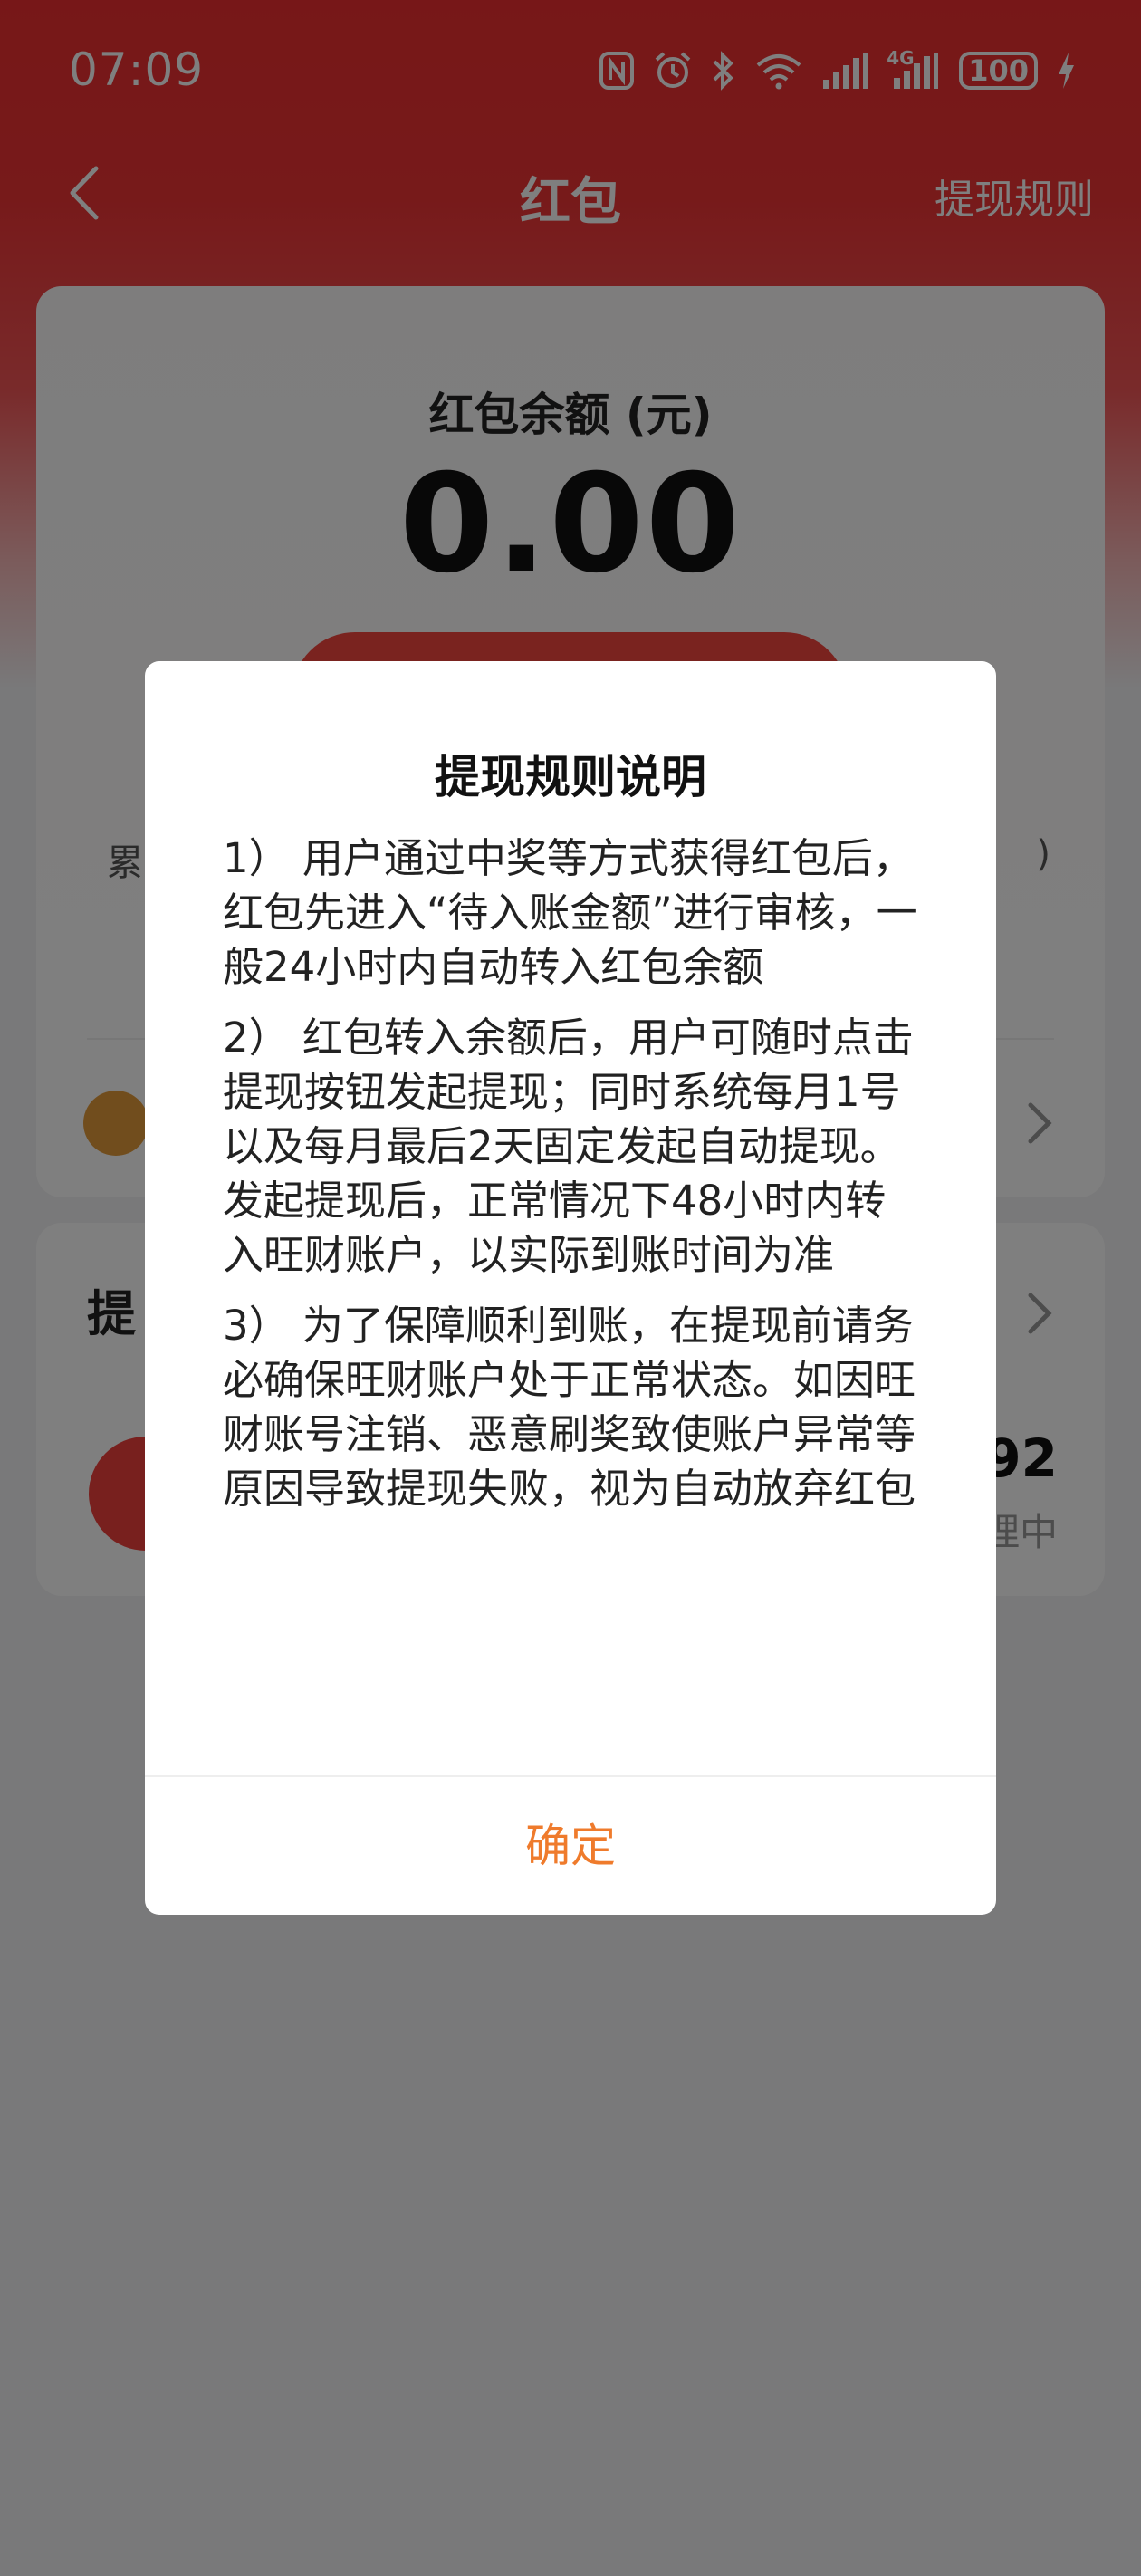 This screenshot has height=2576, width=1141. Describe the element at coordinates (570, 1846) in the screenshot. I see `confirm-button: 确定` at that location.